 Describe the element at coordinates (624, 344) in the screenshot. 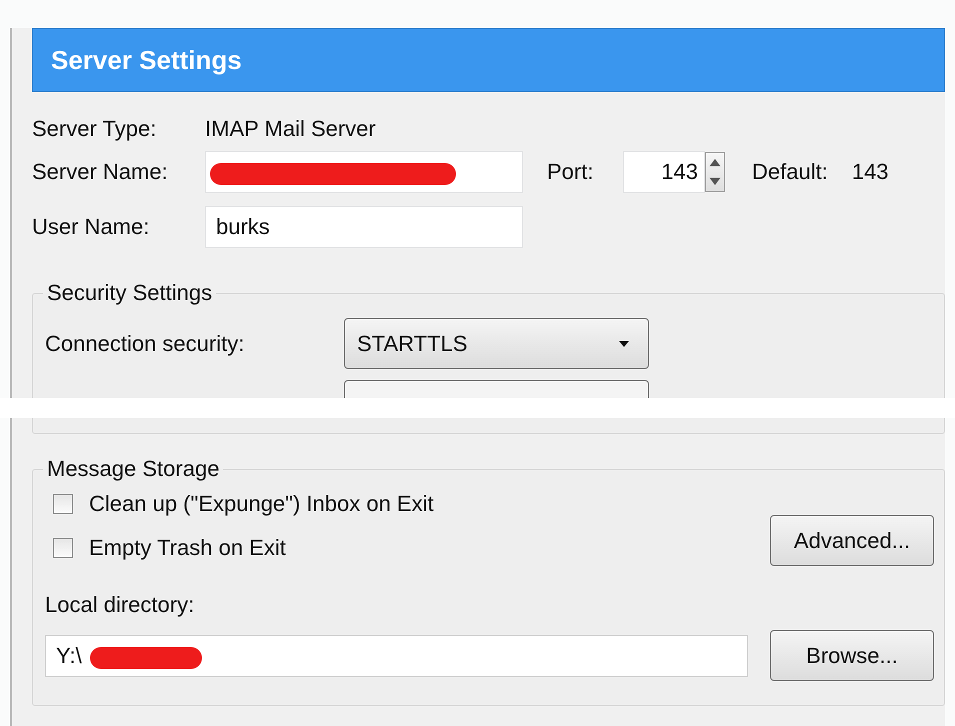

I see `caret-icon` at that location.